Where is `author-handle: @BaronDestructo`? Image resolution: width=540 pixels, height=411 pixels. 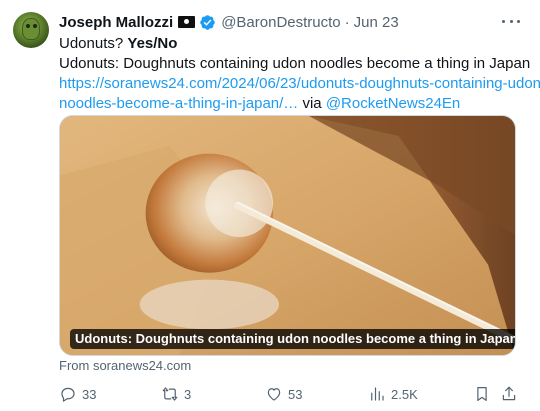 author-handle: @BaronDestructo is located at coordinates (280, 22).